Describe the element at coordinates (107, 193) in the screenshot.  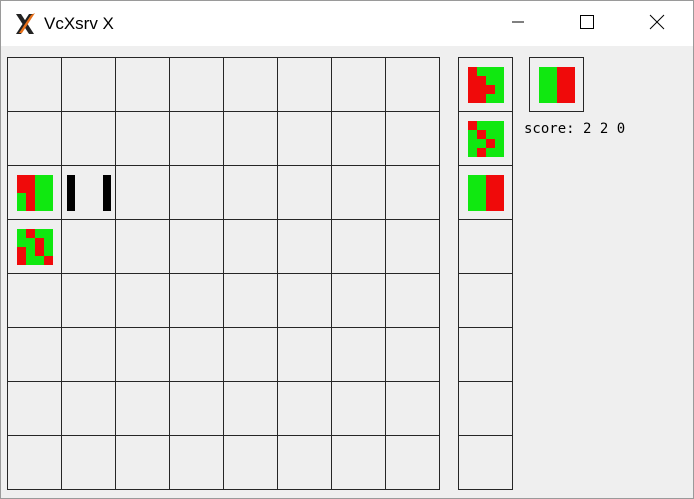
I see `wall-bar` at that location.